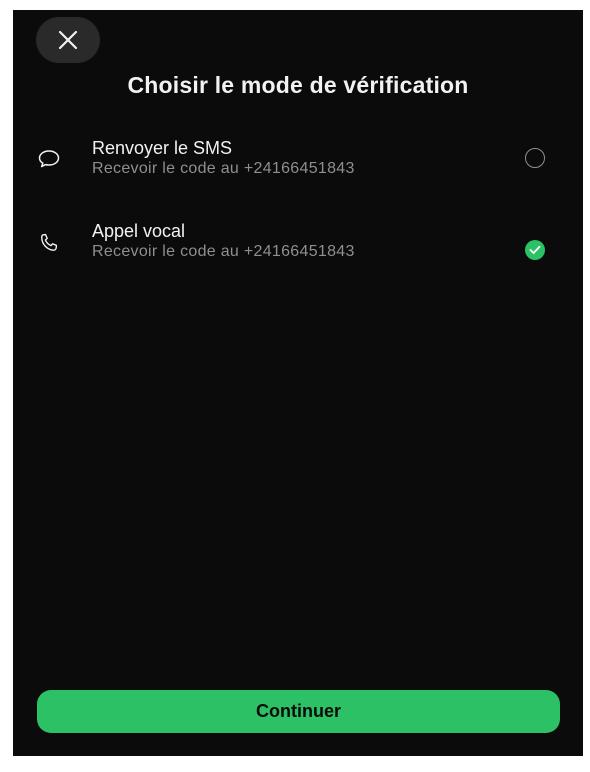  I want to click on continue-button: Continuer, so click(298, 711).